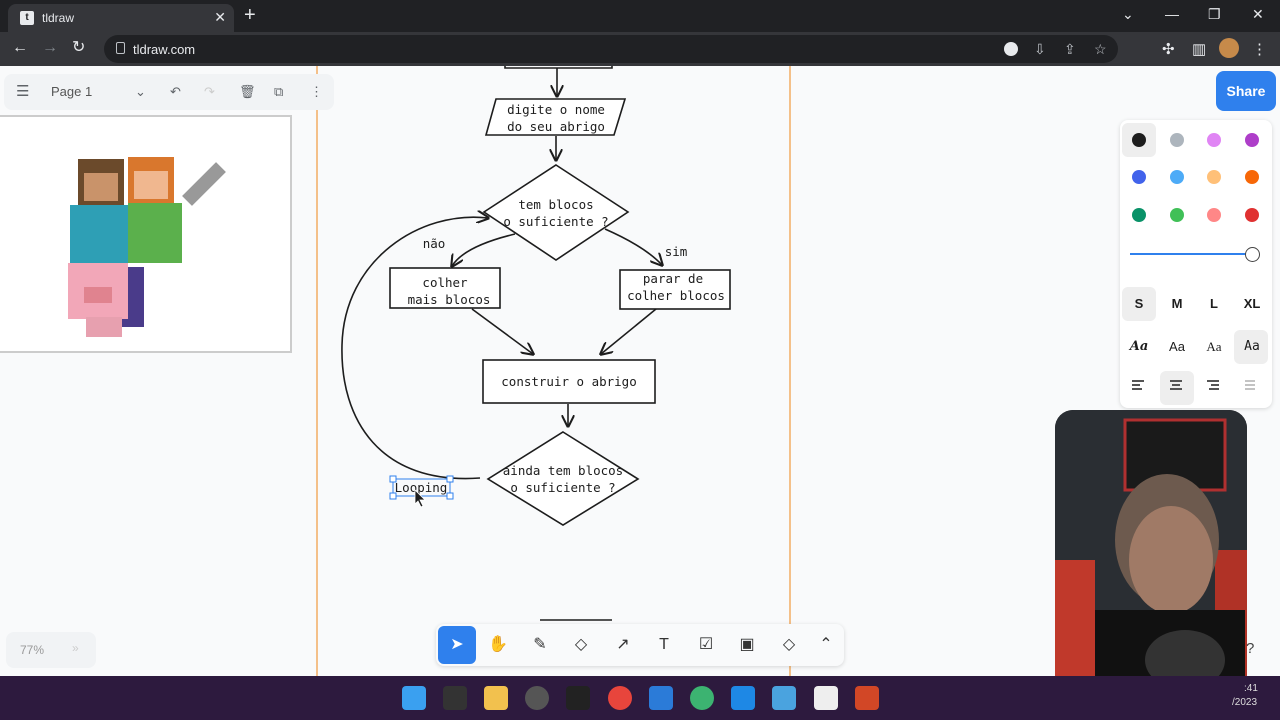 The width and height of the screenshot is (1280, 720). What do you see at coordinates (555, 221) in the screenshot?
I see `decision1-line2: o suficiente ?` at bounding box center [555, 221].